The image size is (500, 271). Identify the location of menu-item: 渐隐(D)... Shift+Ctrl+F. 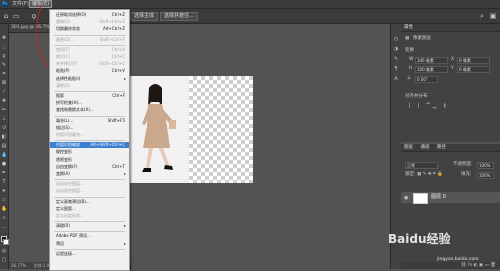
(89, 40).